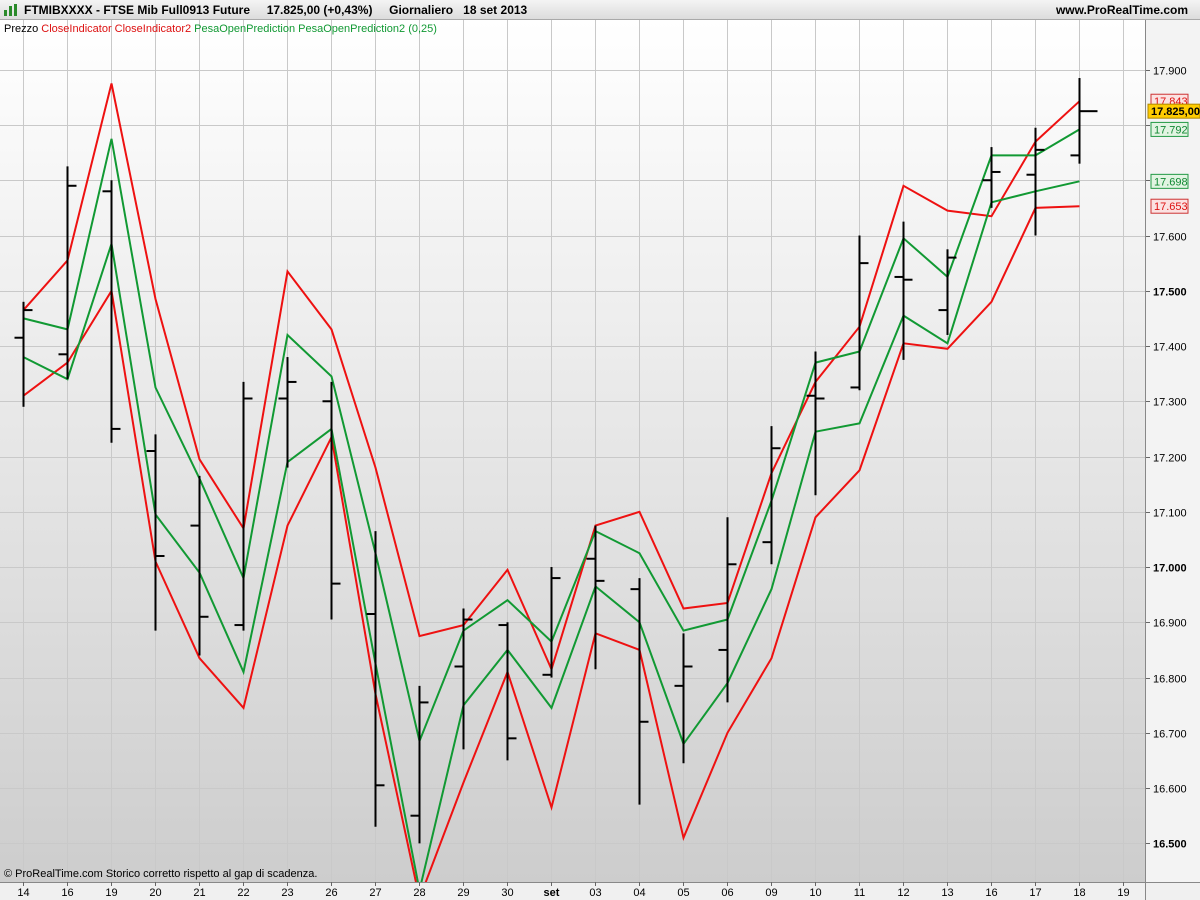 This screenshot has width=1200, height=900. I want to click on x-tick-label: 03, so click(595, 893).